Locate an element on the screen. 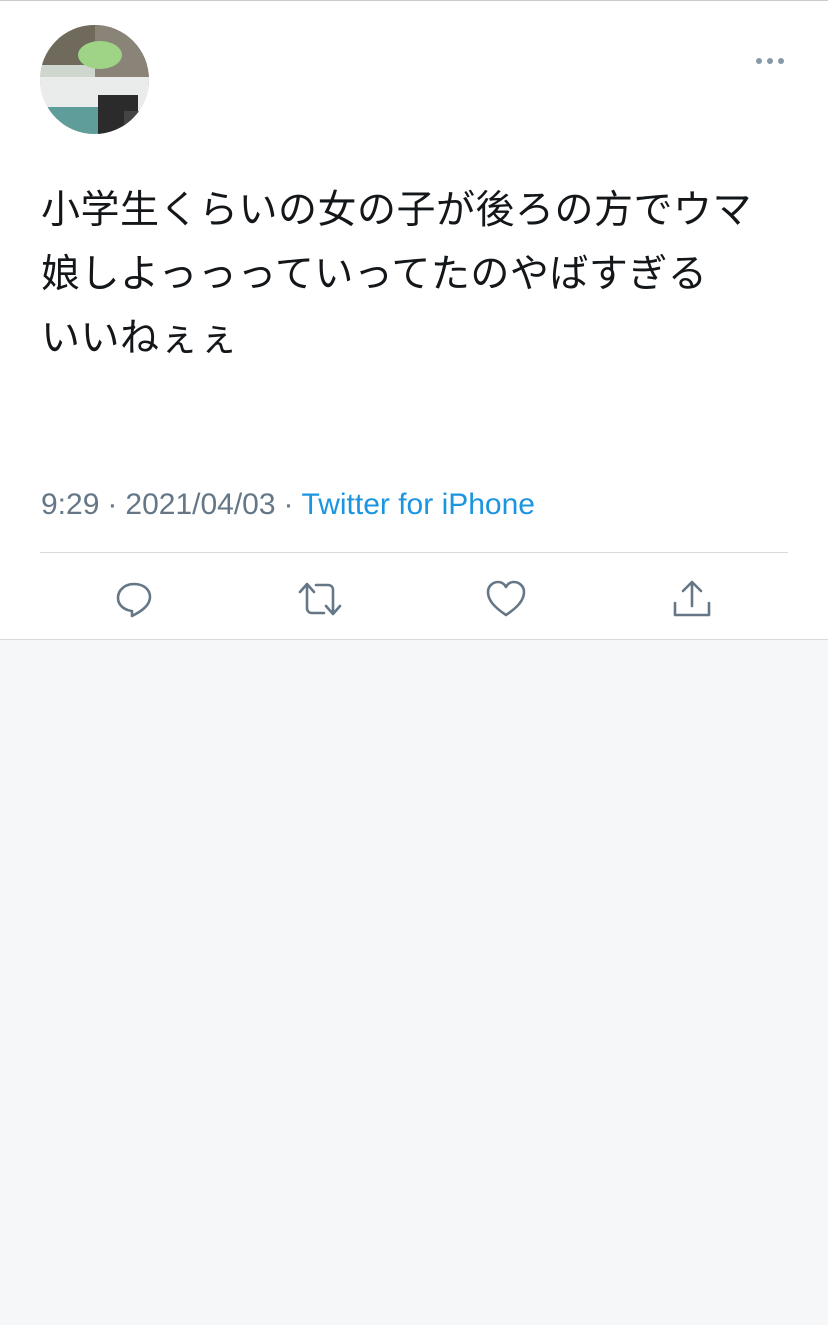 The image size is (828, 1325). action-bar is located at coordinates (414, 599).